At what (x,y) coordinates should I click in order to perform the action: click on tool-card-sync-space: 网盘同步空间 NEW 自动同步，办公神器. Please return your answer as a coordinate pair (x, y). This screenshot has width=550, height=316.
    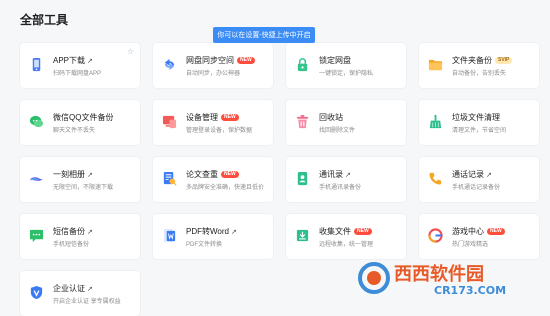
    Looking at the image, I should click on (213, 65).